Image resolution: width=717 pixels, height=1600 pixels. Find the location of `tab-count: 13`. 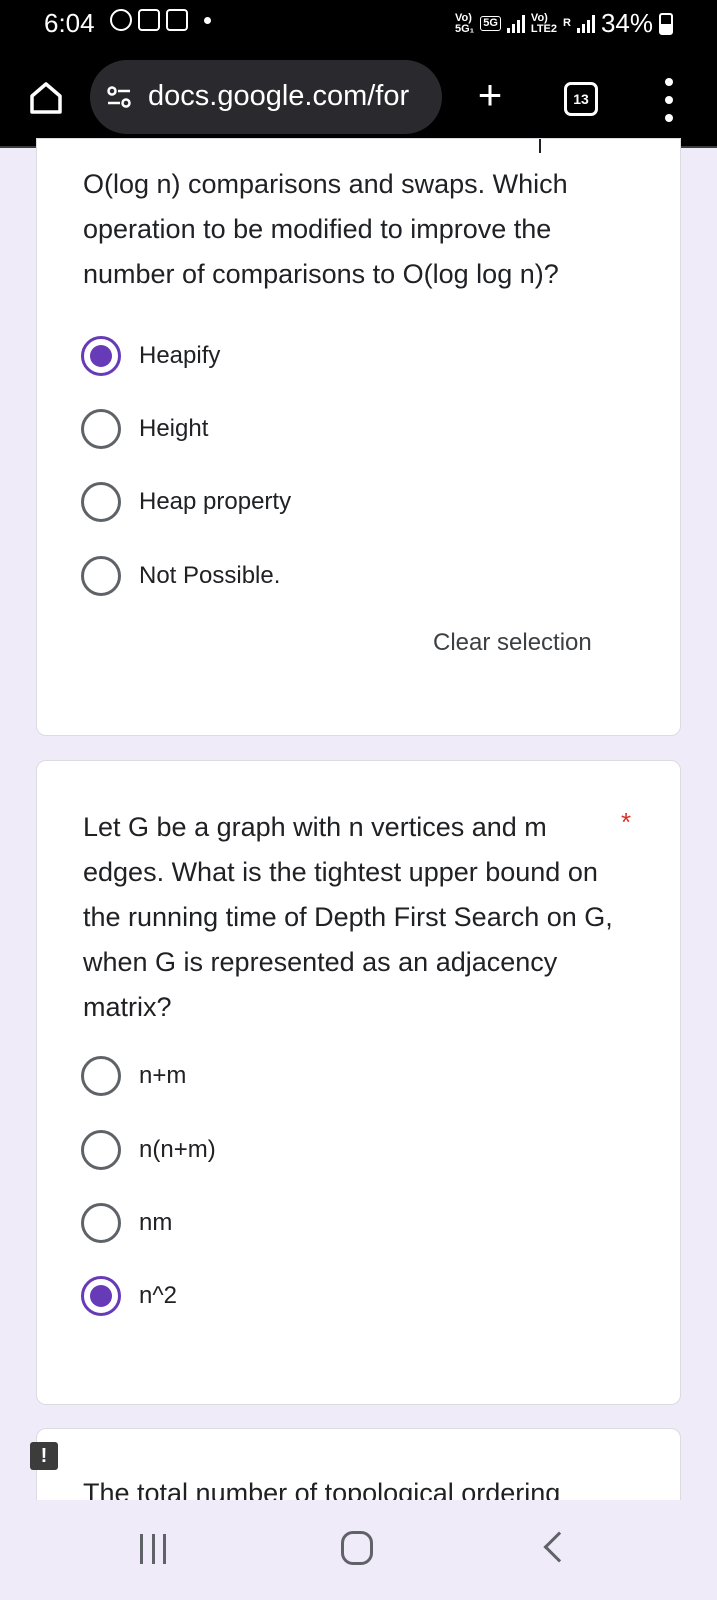

tab-count: 13 is located at coordinates (581, 99).